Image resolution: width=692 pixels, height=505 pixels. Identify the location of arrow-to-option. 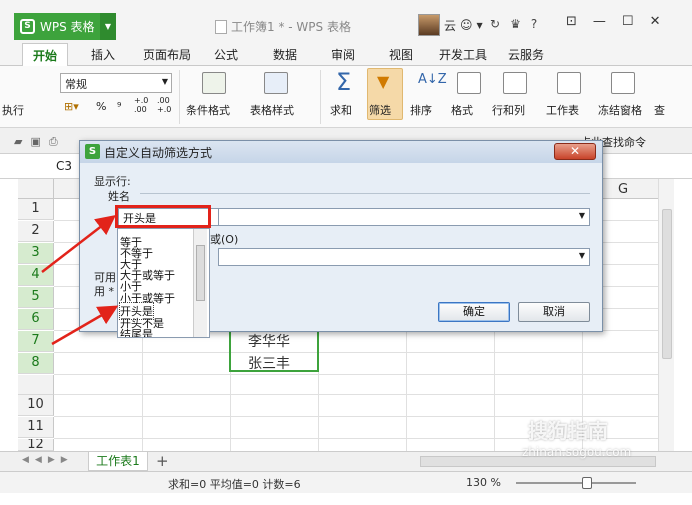
(85, 325).